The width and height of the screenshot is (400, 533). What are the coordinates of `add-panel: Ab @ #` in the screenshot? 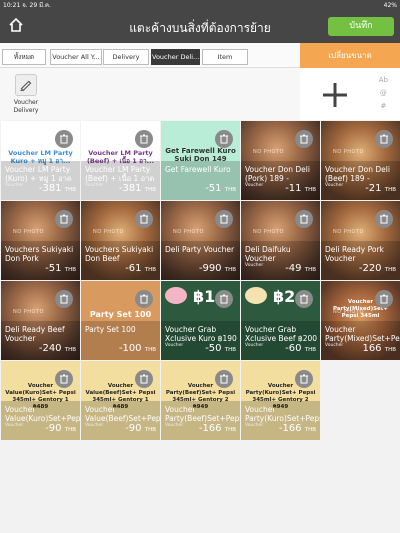 It's located at (350, 94).